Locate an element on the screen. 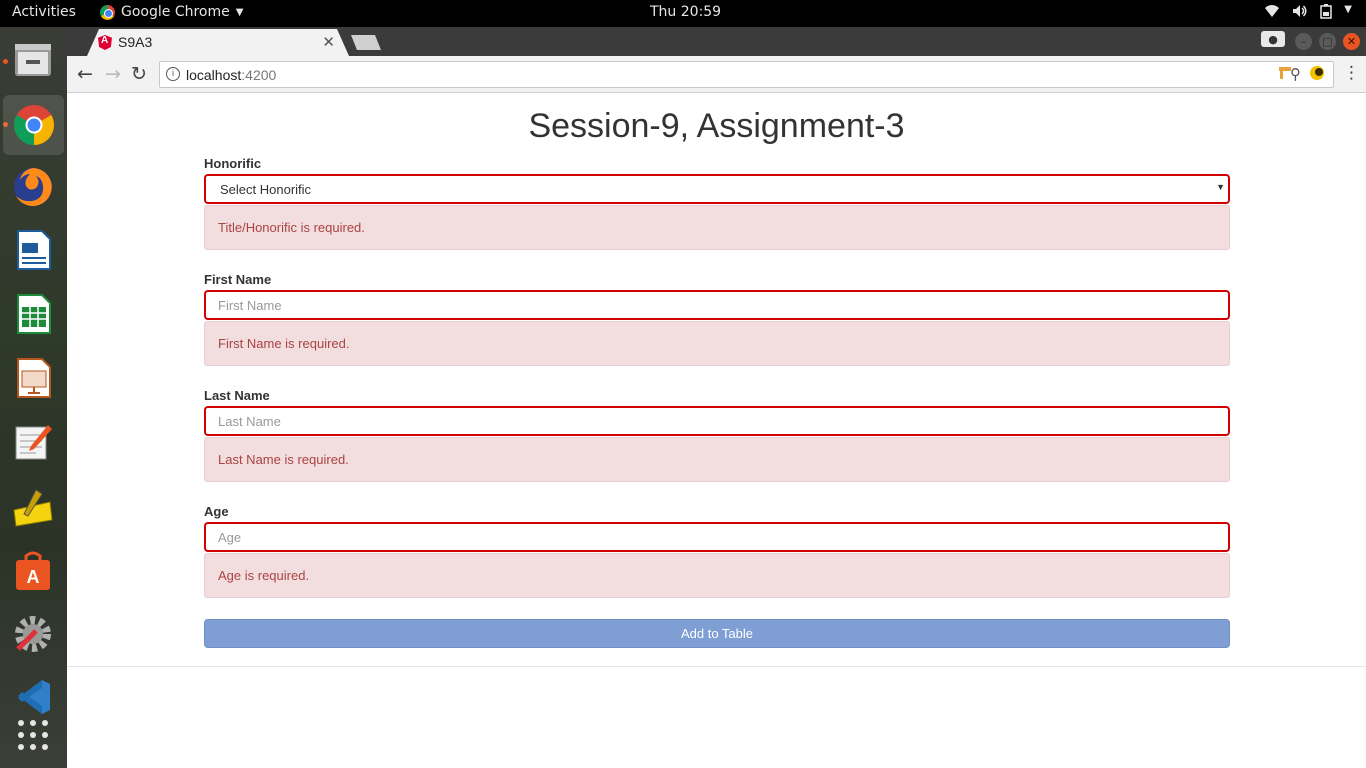  first-name-input: First Name is located at coordinates (717, 305).